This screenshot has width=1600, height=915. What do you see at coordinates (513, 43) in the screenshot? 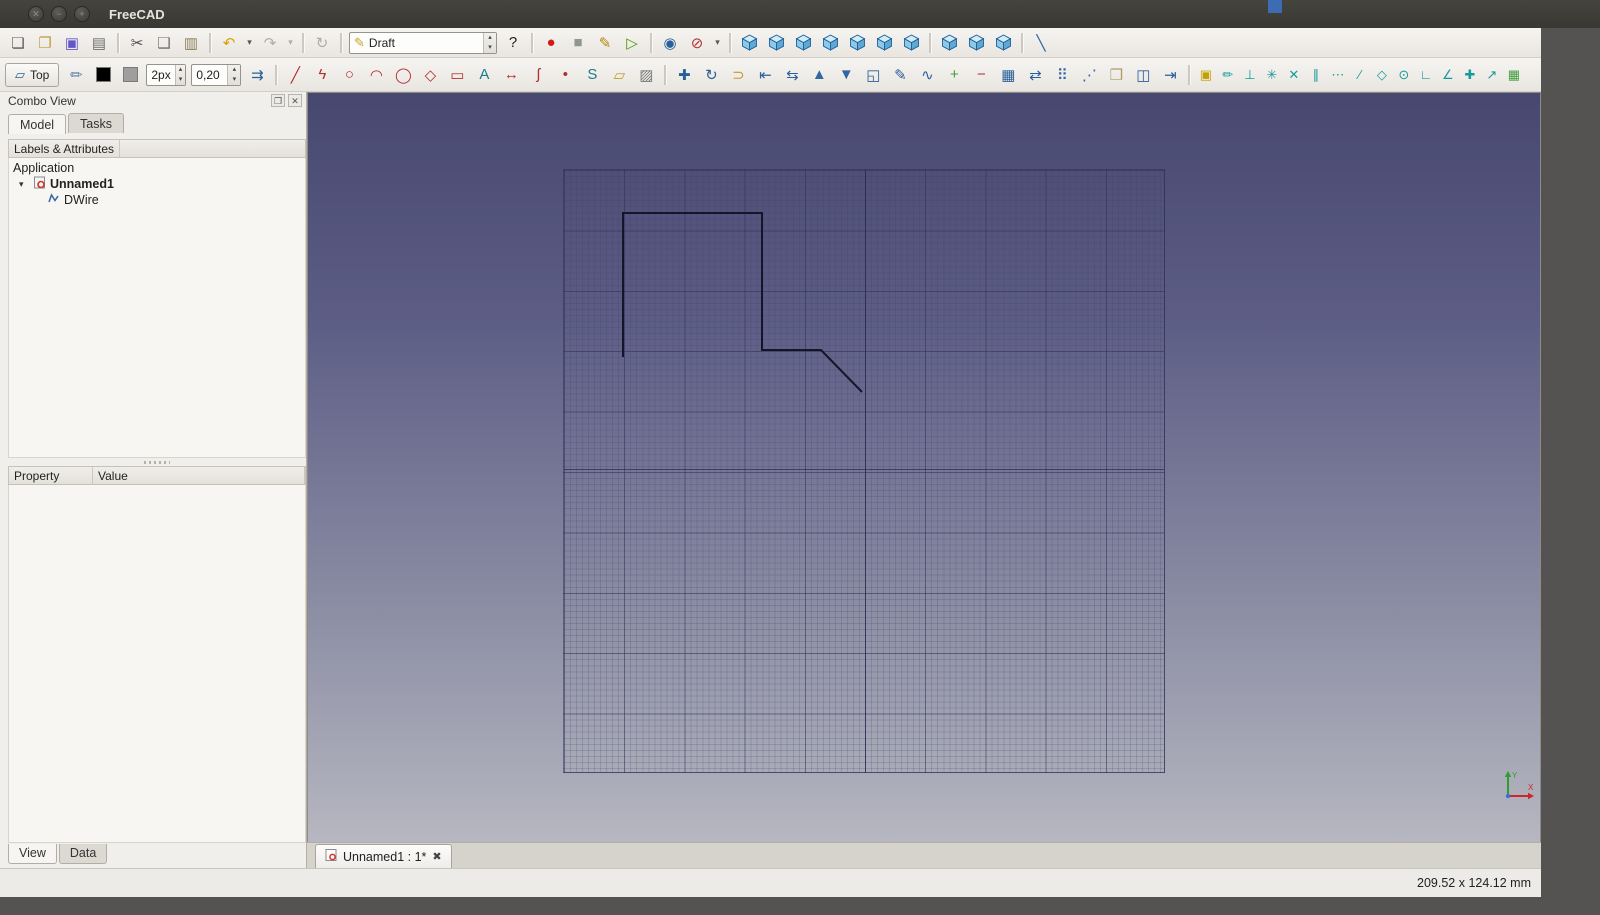
I see `whatsthis-icon: ?` at bounding box center [513, 43].